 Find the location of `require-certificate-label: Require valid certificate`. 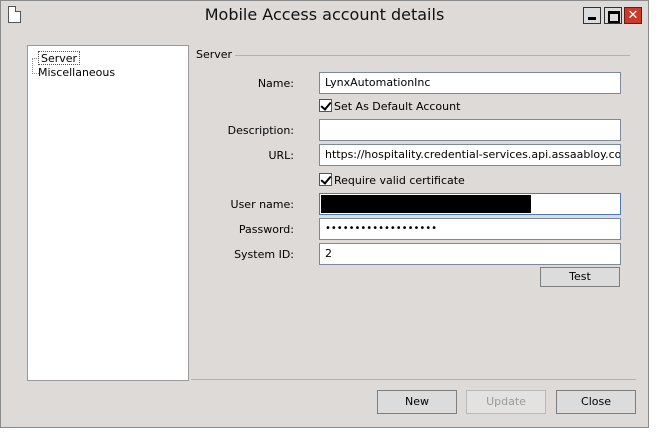

require-certificate-label: Require valid certificate is located at coordinates (399, 180).